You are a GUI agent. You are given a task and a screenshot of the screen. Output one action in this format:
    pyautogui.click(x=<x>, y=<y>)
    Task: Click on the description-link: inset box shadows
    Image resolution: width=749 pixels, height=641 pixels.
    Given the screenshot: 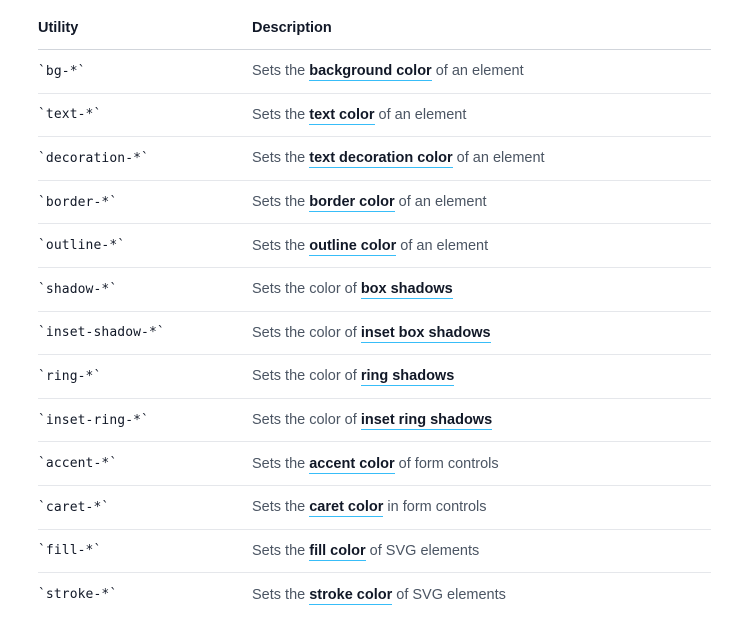 What is the action you would take?
    pyautogui.click(x=425, y=333)
    